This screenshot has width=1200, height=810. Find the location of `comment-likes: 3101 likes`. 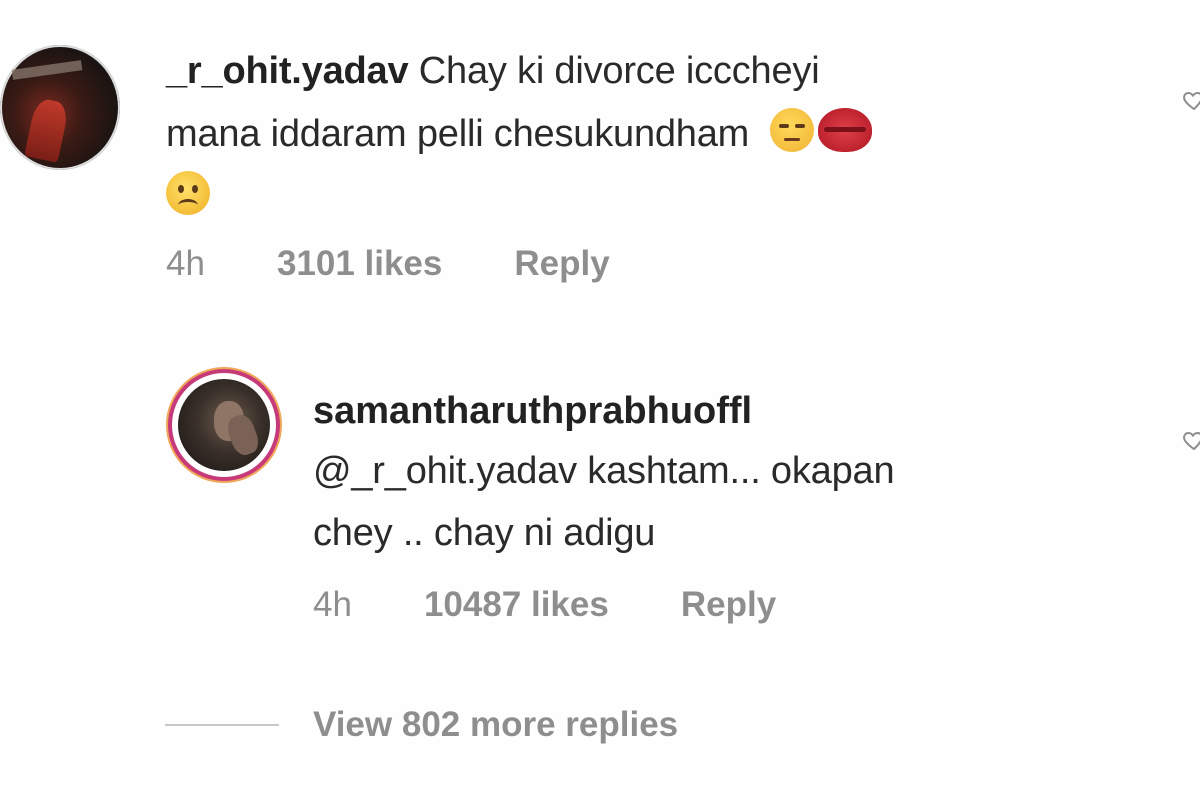

comment-likes: 3101 likes is located at coordinates (359, 264).